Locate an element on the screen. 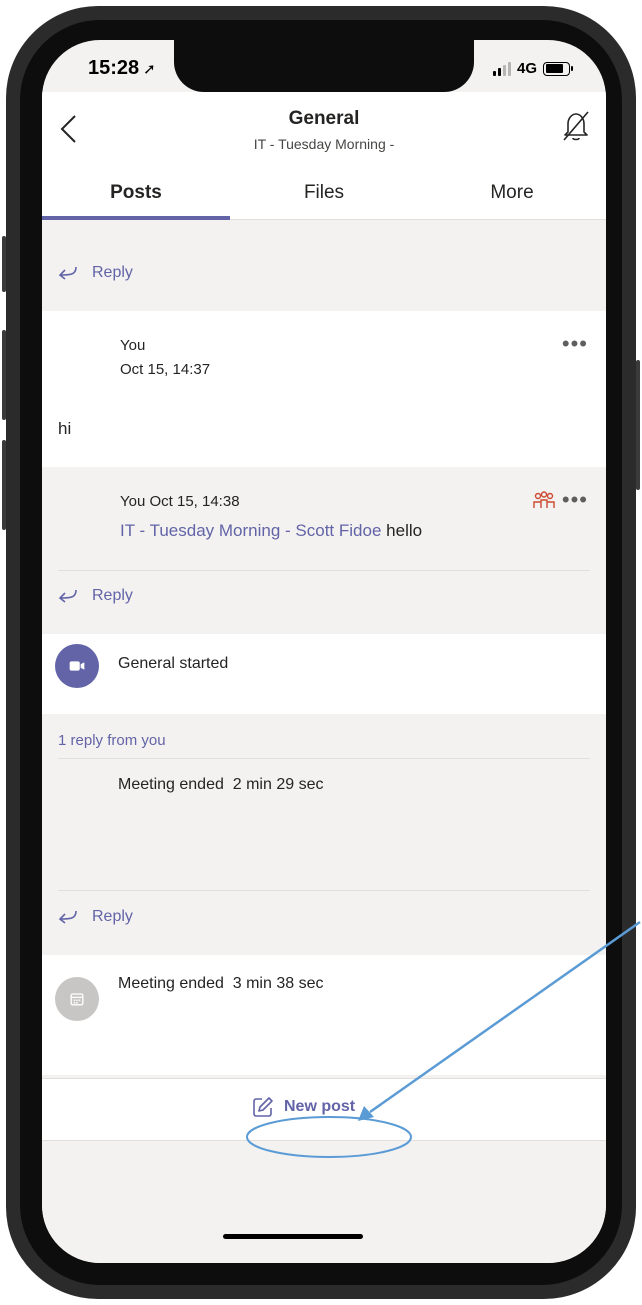 Image resolution: width=642 pixels, height=1305 pixels. tab-more: More is located at coordinates (512, 198).